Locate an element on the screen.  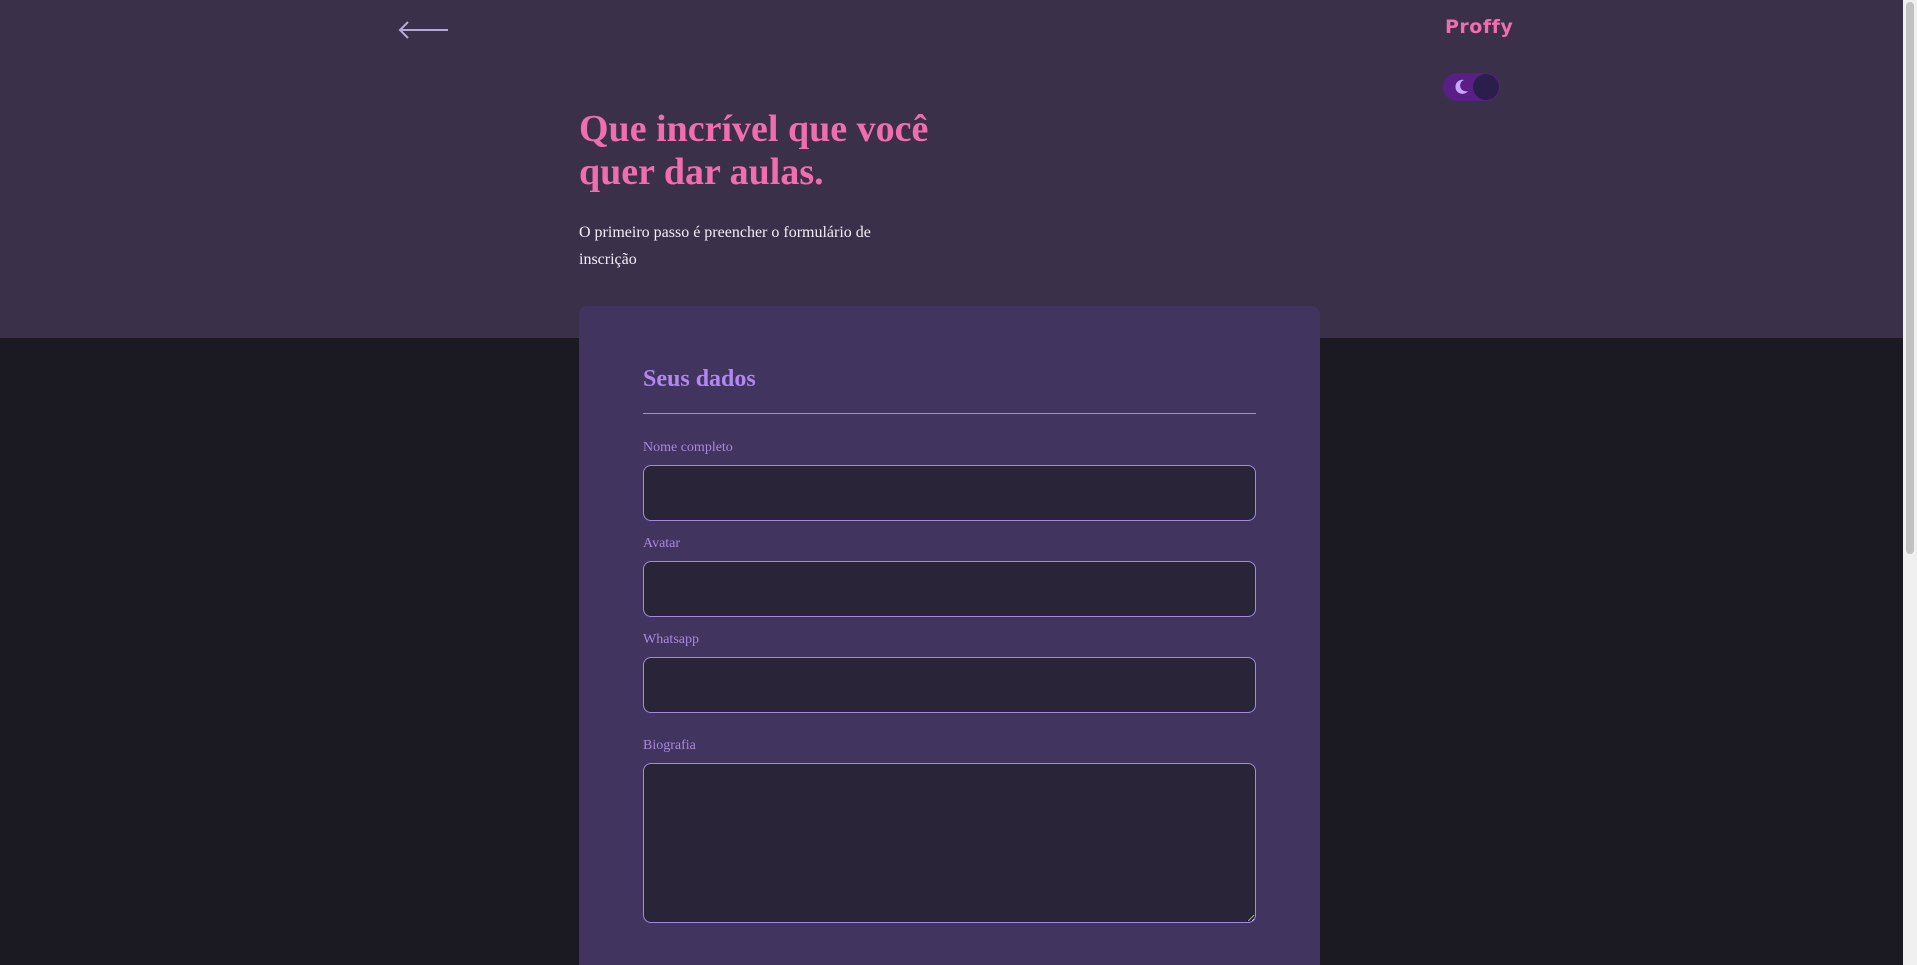
page-title-line: Que incrível que você is located at coordinates (754, 129).